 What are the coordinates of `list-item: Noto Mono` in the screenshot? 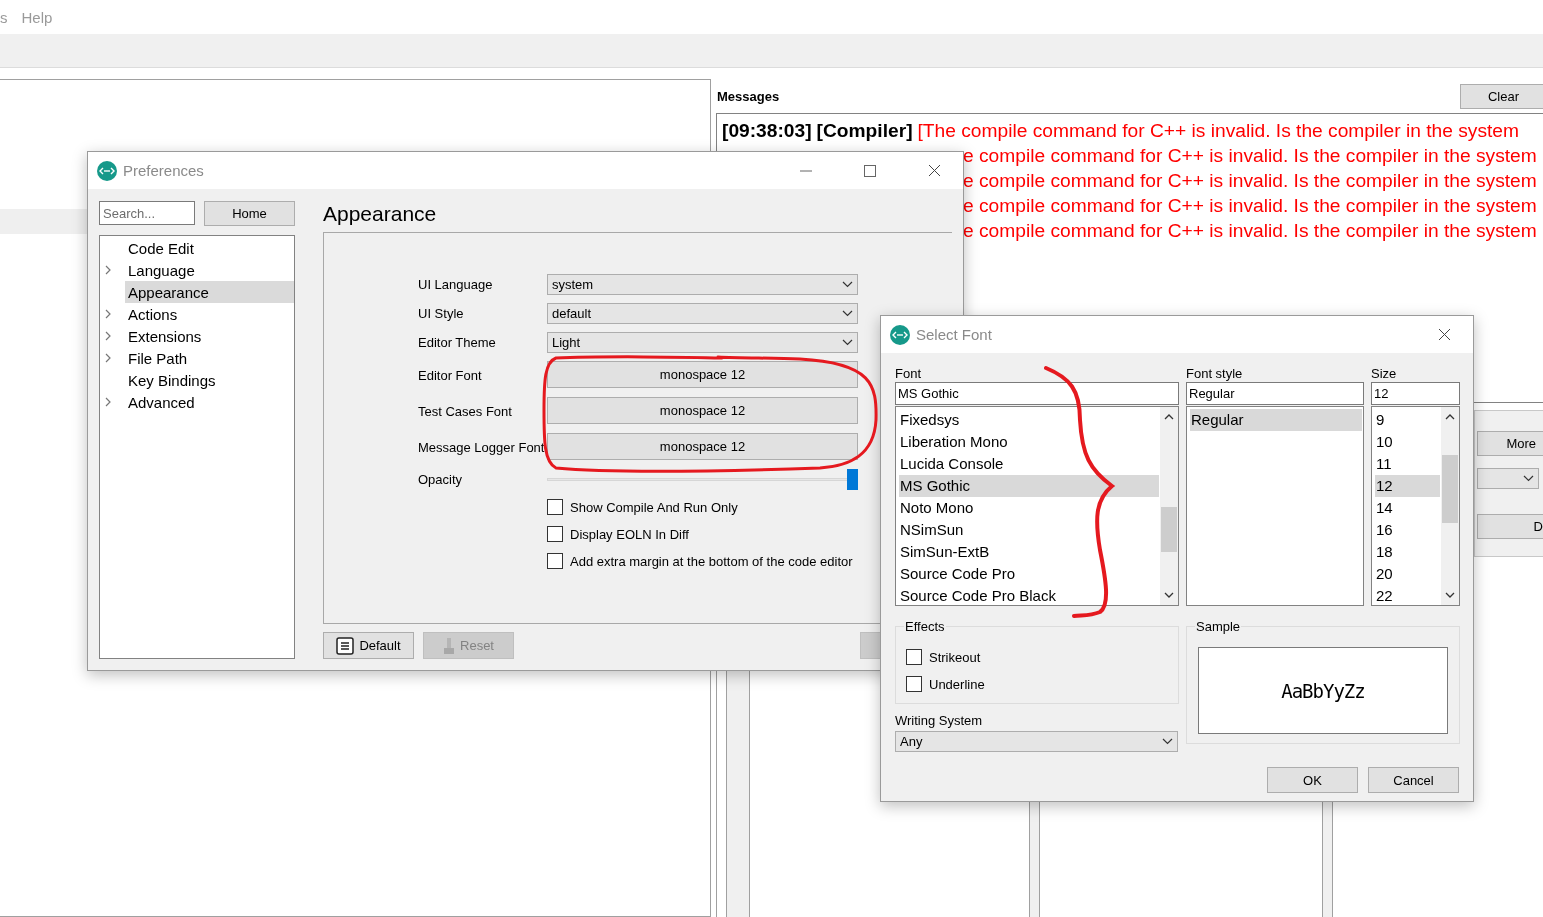 It's located at (1029, 508).